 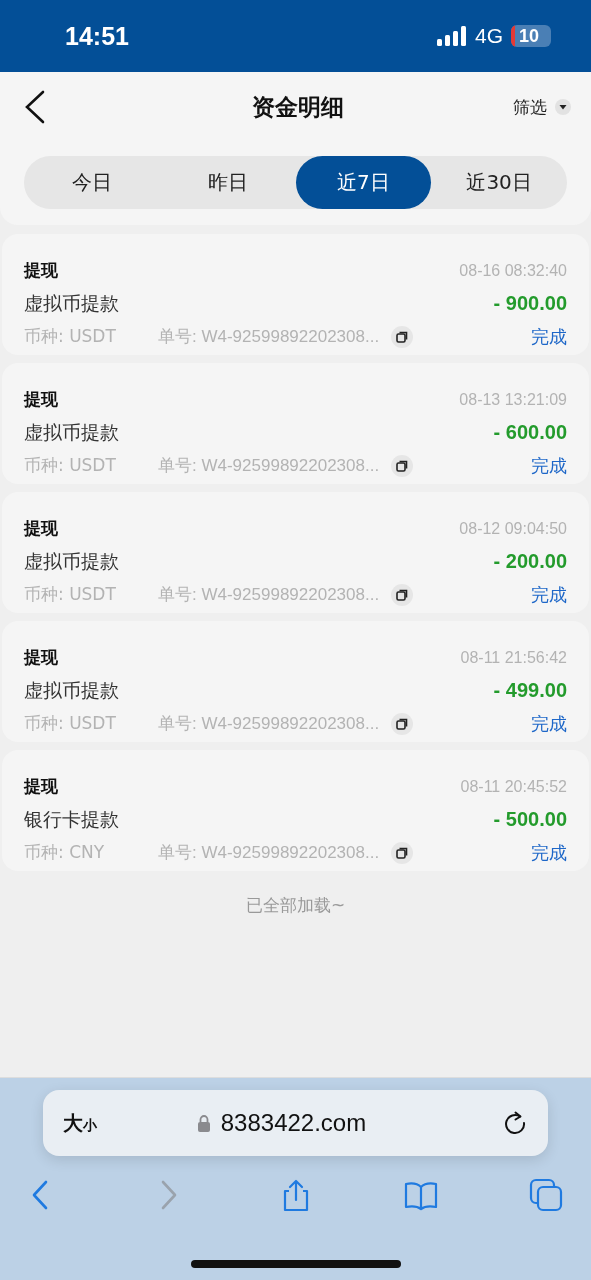 I want to click on record-title: 银行卡提款, so click(x=71, y=819).